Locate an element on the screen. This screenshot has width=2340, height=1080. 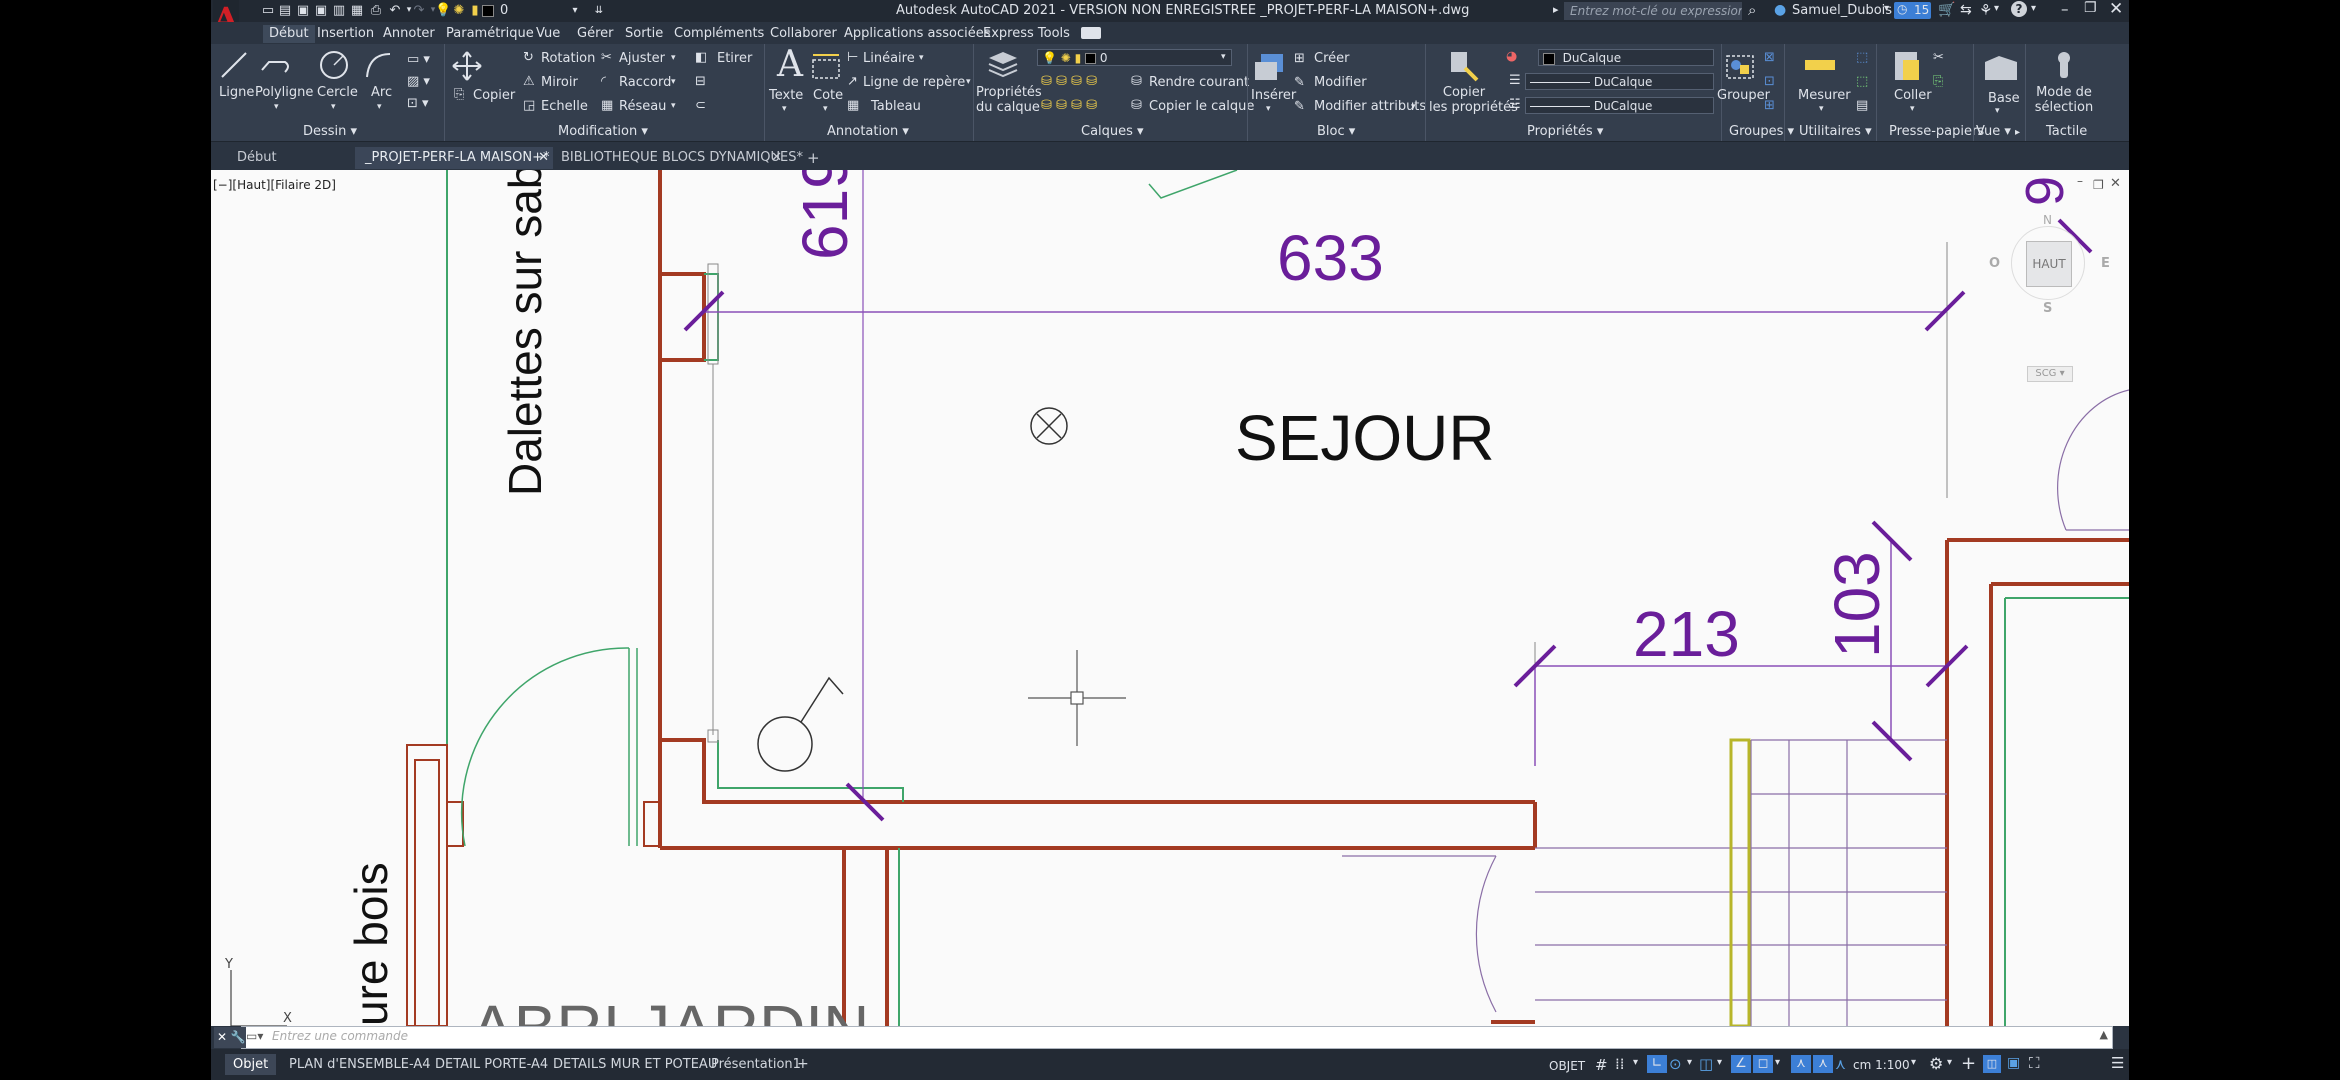
arc-dropdown-icon: ▾ is located at coordinates (379, 107).